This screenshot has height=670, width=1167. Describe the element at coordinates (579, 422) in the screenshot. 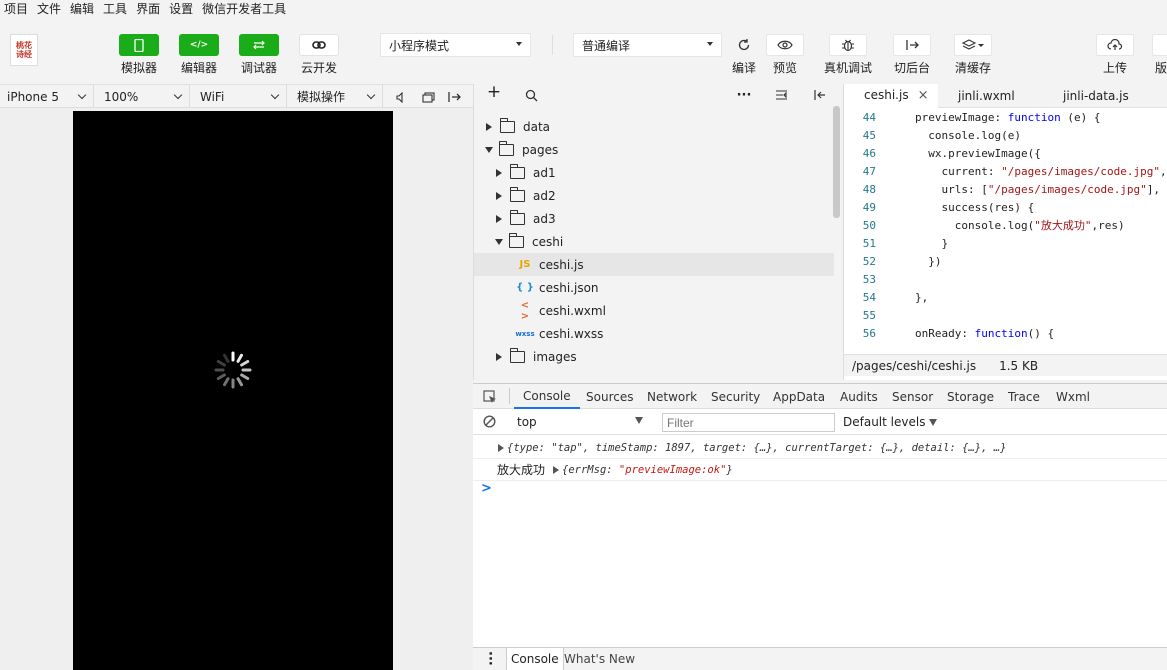

I see `context-select: top` at that location.